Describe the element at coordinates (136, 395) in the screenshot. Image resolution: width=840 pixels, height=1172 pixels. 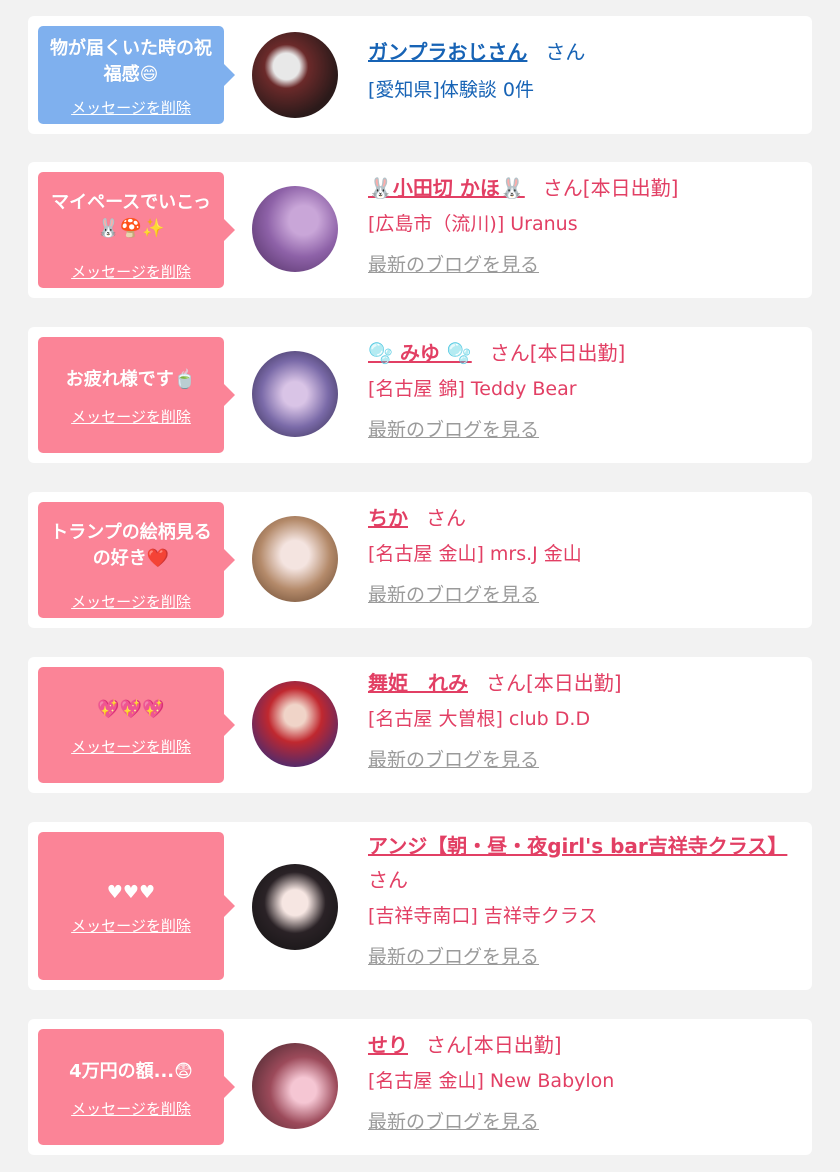
I see `message-bubble: お疲れ様です🍵 メッセージを削除` at that location.